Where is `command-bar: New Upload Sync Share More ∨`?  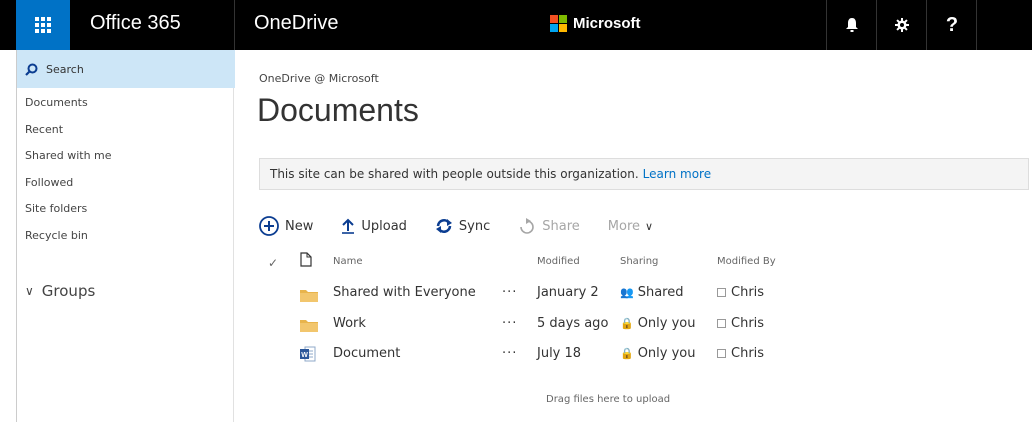 command-bar: New Upload Sync Share More ∨ is located at coordinates (470, 226).